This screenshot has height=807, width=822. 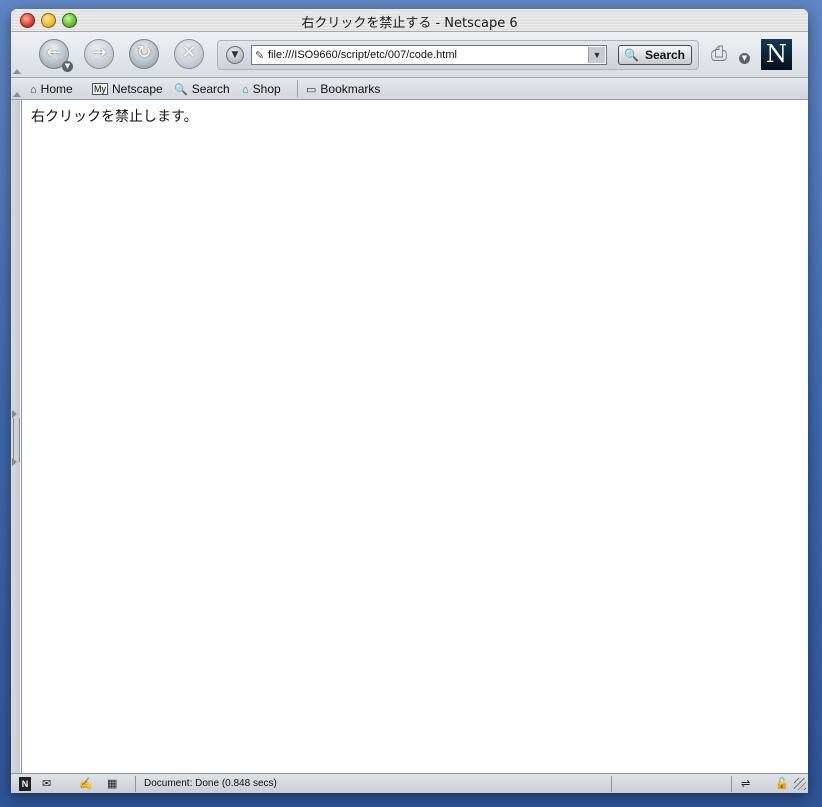 I want to click on resize-grip-icon, so click(x=800, y=784).